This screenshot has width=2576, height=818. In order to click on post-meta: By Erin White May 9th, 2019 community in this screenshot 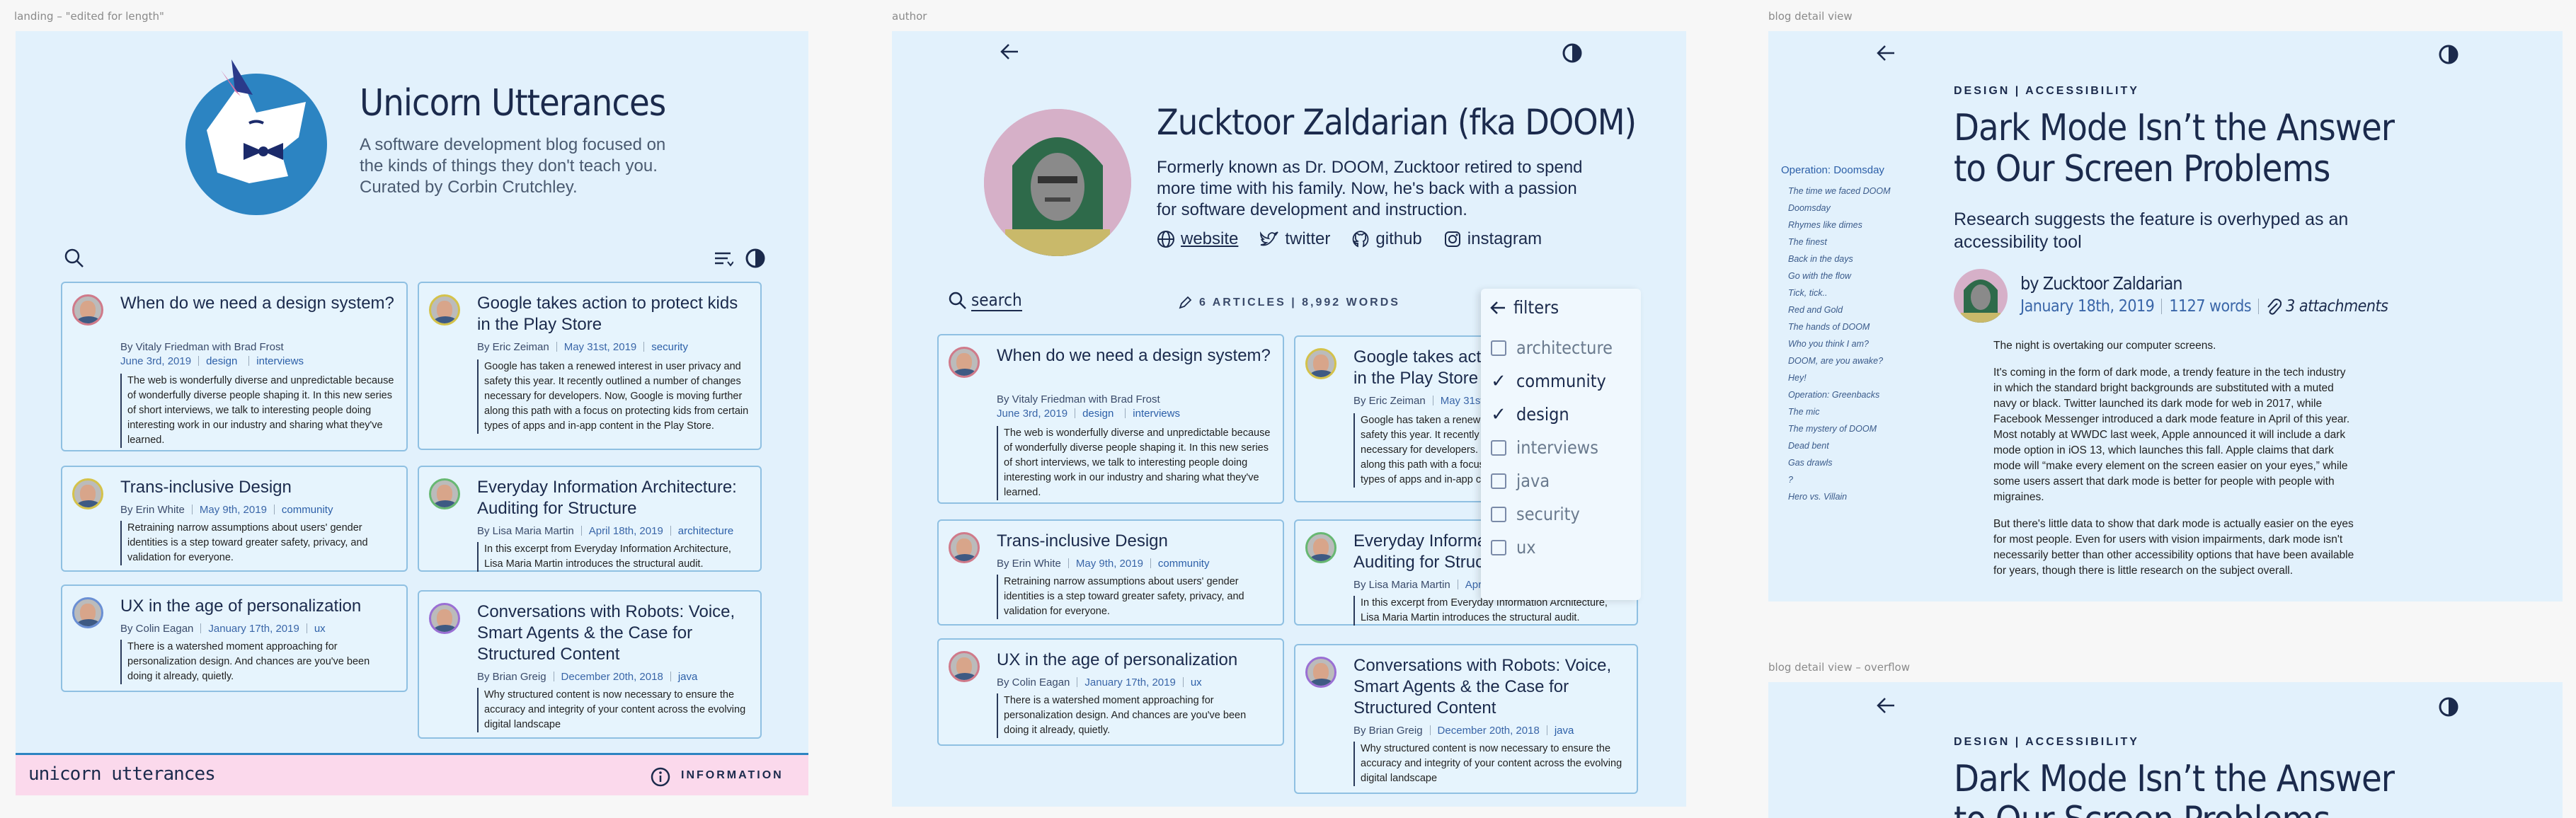, I will do `click(228, 510)`.